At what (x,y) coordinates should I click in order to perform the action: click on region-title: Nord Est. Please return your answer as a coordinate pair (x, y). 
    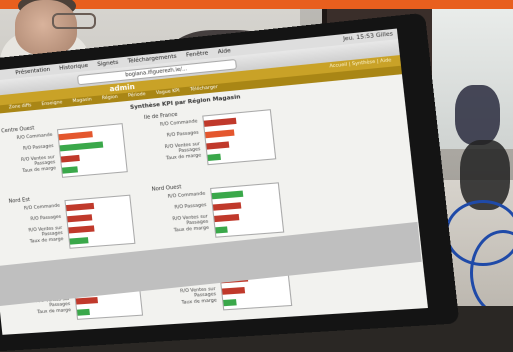
    Looking at the image, I should click on (19, 200).